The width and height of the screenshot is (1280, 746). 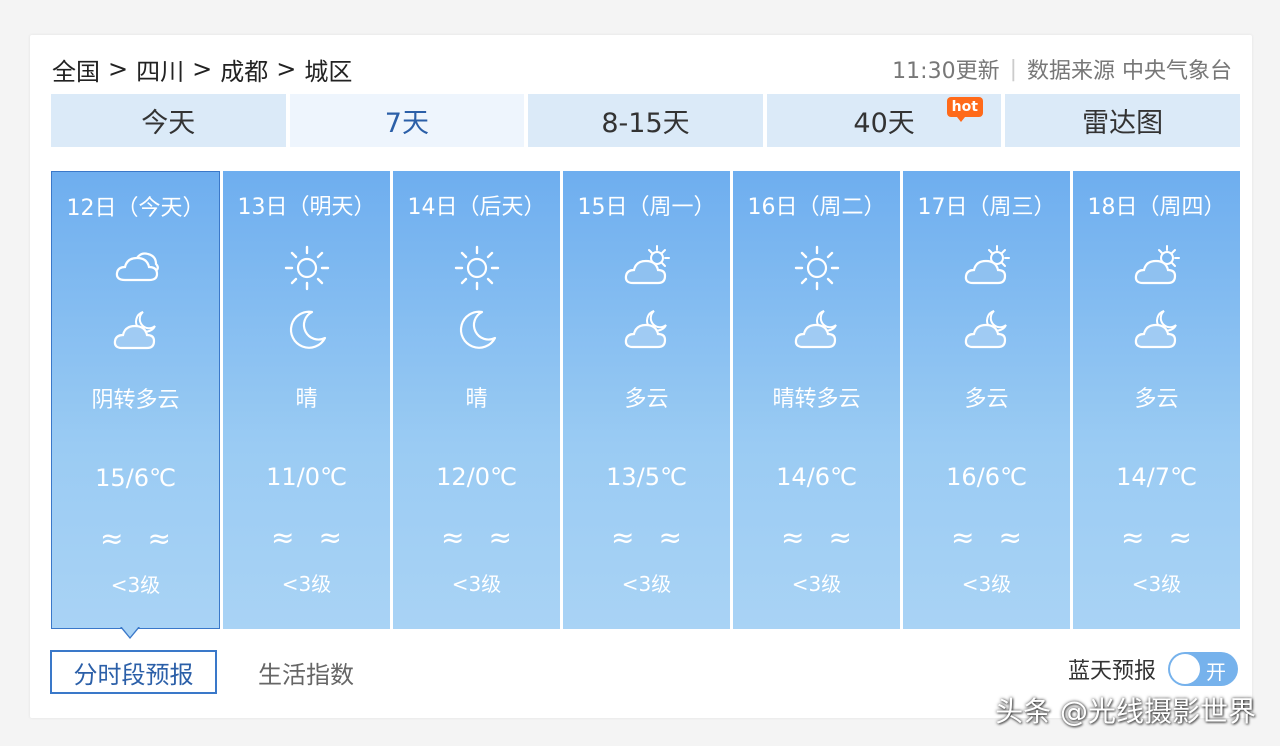 I want to click on temperature-range: 16/6℃, so click(x=986, y=477).